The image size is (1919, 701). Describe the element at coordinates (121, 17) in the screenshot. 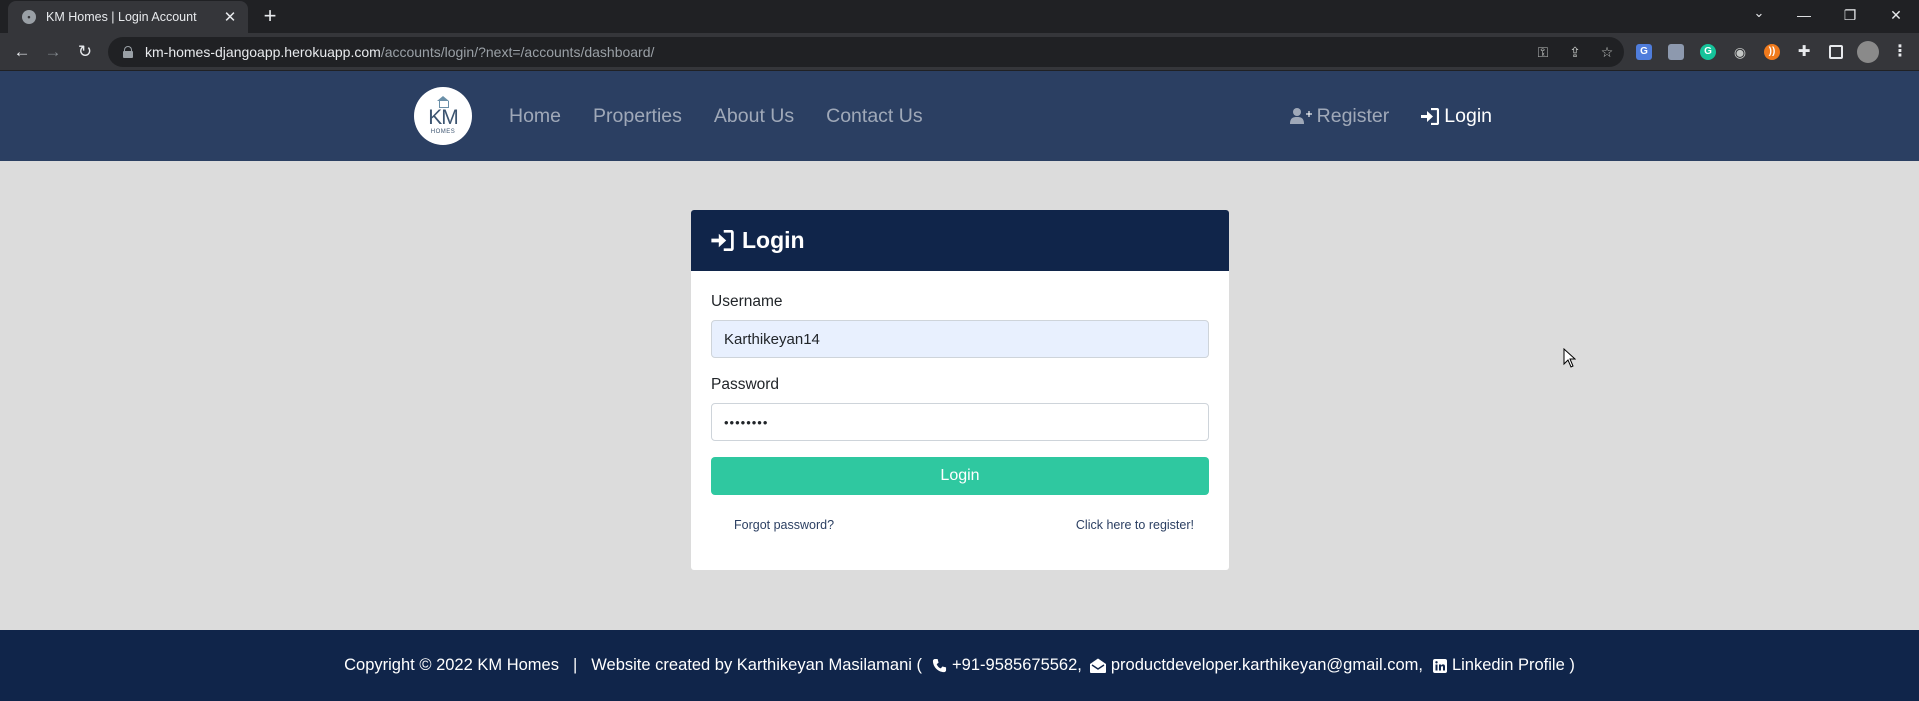

I see `tab-title: KM Homes | Login Account` at that location.